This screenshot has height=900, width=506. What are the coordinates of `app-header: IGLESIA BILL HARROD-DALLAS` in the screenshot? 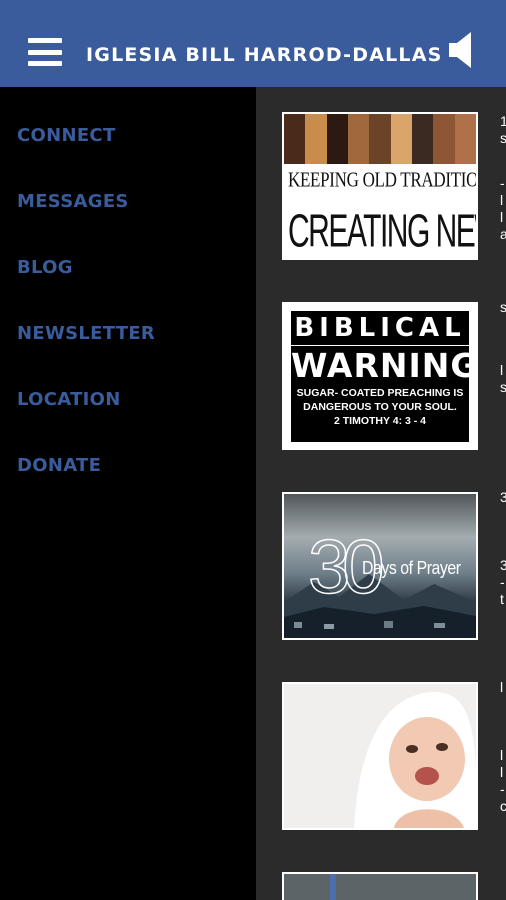 It's located at (253, 43).